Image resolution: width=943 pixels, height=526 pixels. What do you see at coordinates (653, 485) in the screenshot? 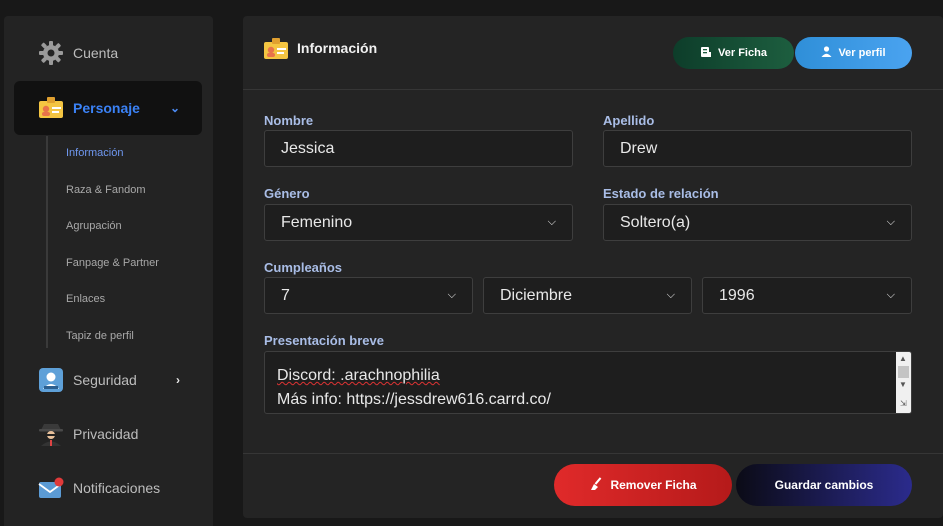
I see `remover-ficha-label: Remover Ficha` at bounding box center [653, 485].